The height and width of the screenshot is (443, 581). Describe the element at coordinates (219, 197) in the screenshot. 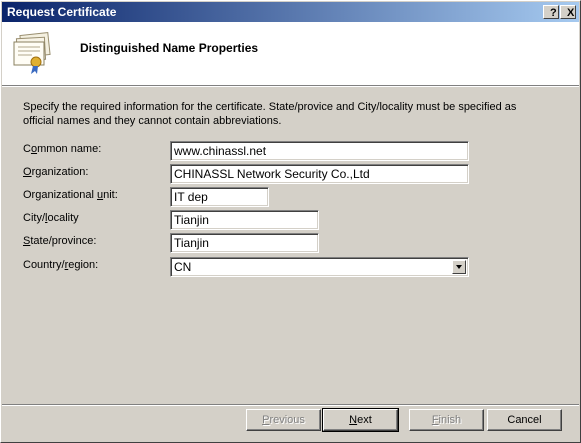

I see `org-unit-input: IT dep` at that location.